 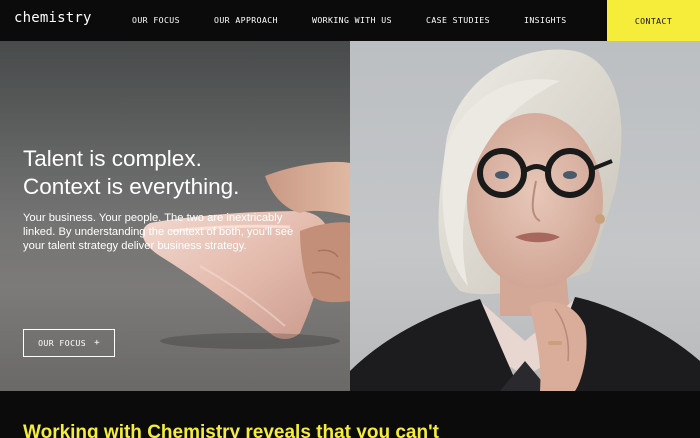 I want to click on logo: chemistry, so click(x=53, y=18).